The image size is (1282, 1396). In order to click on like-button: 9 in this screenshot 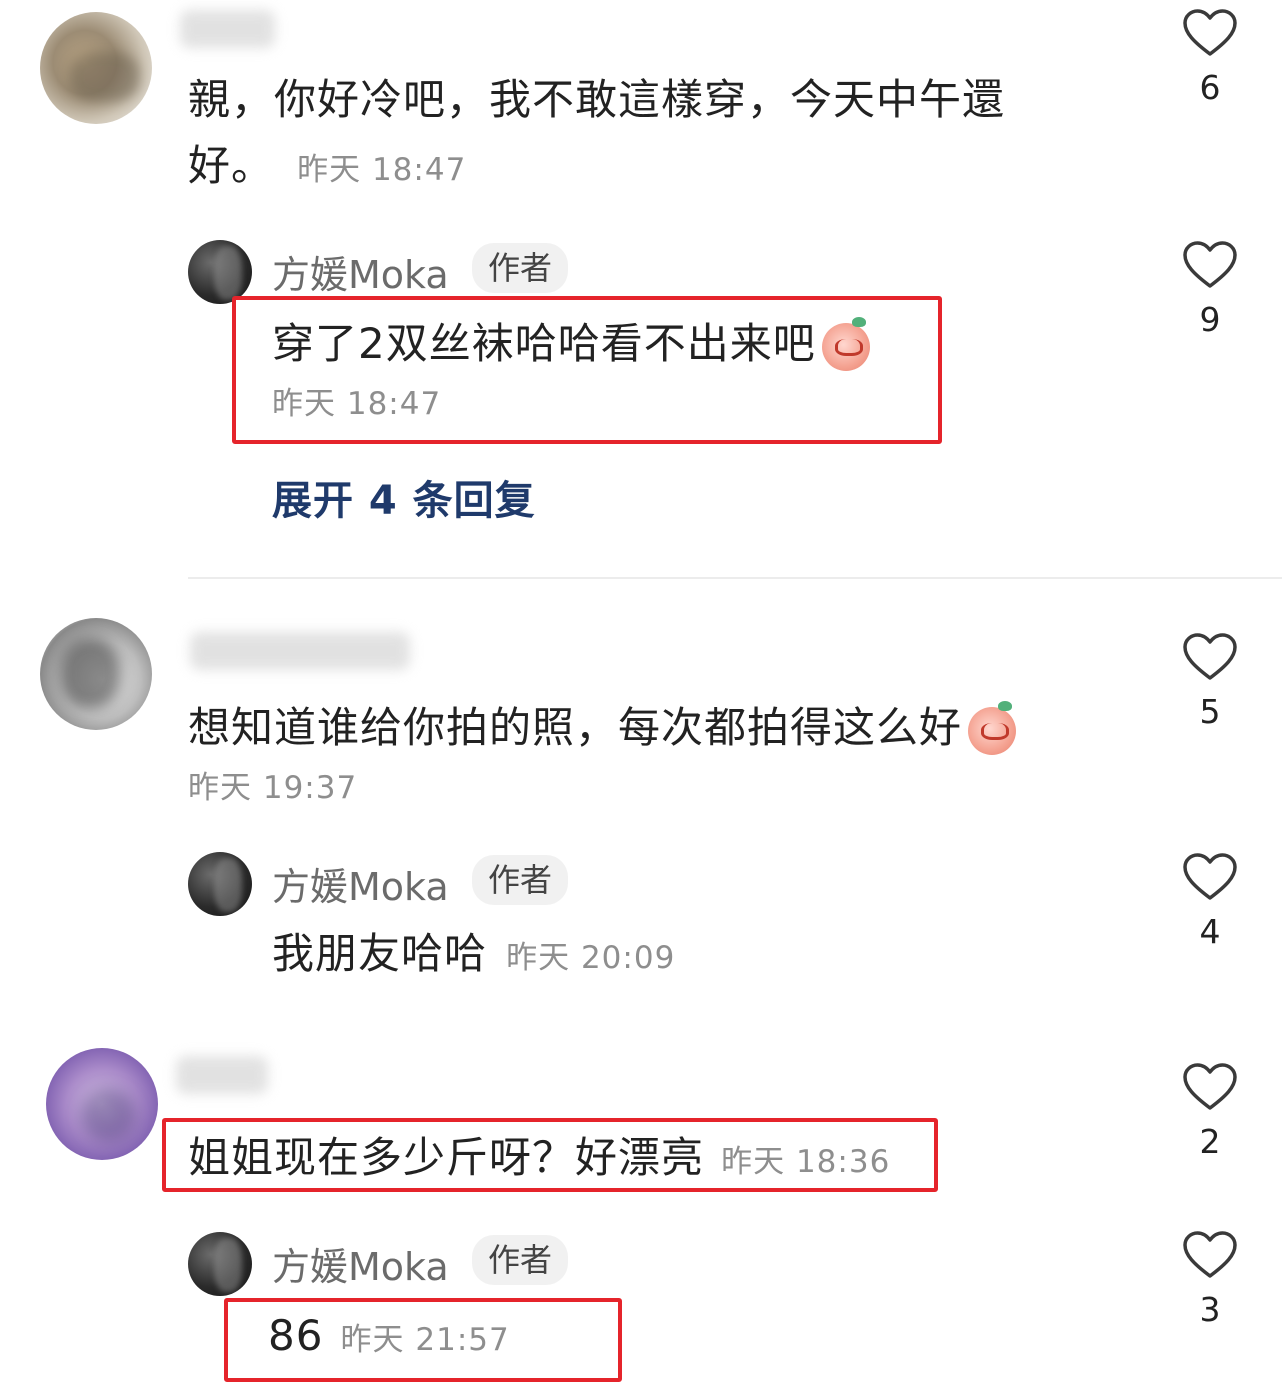, I will do `click(1210, 289)`.